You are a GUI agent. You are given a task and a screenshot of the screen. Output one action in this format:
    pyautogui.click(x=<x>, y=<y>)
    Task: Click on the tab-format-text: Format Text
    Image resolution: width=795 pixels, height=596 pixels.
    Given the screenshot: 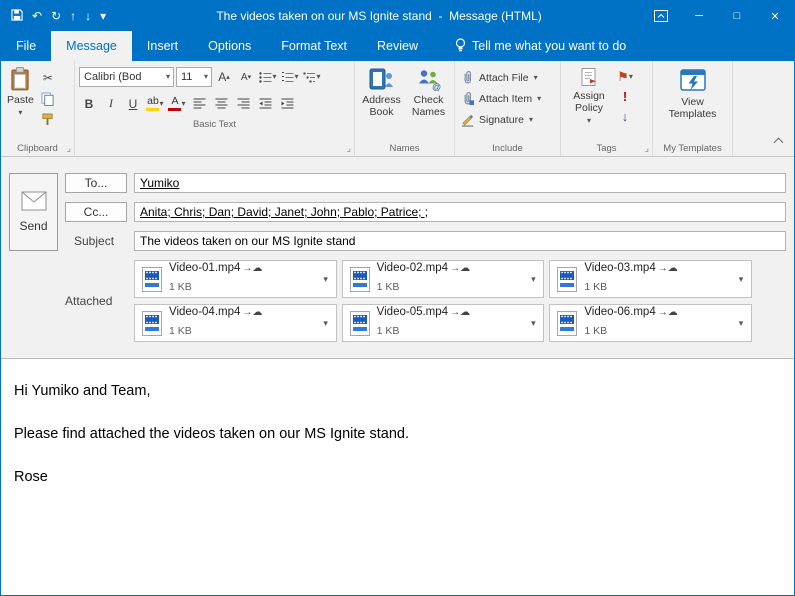 What is the action you would take?
    pyautogui.click(x=314, y=46)
    